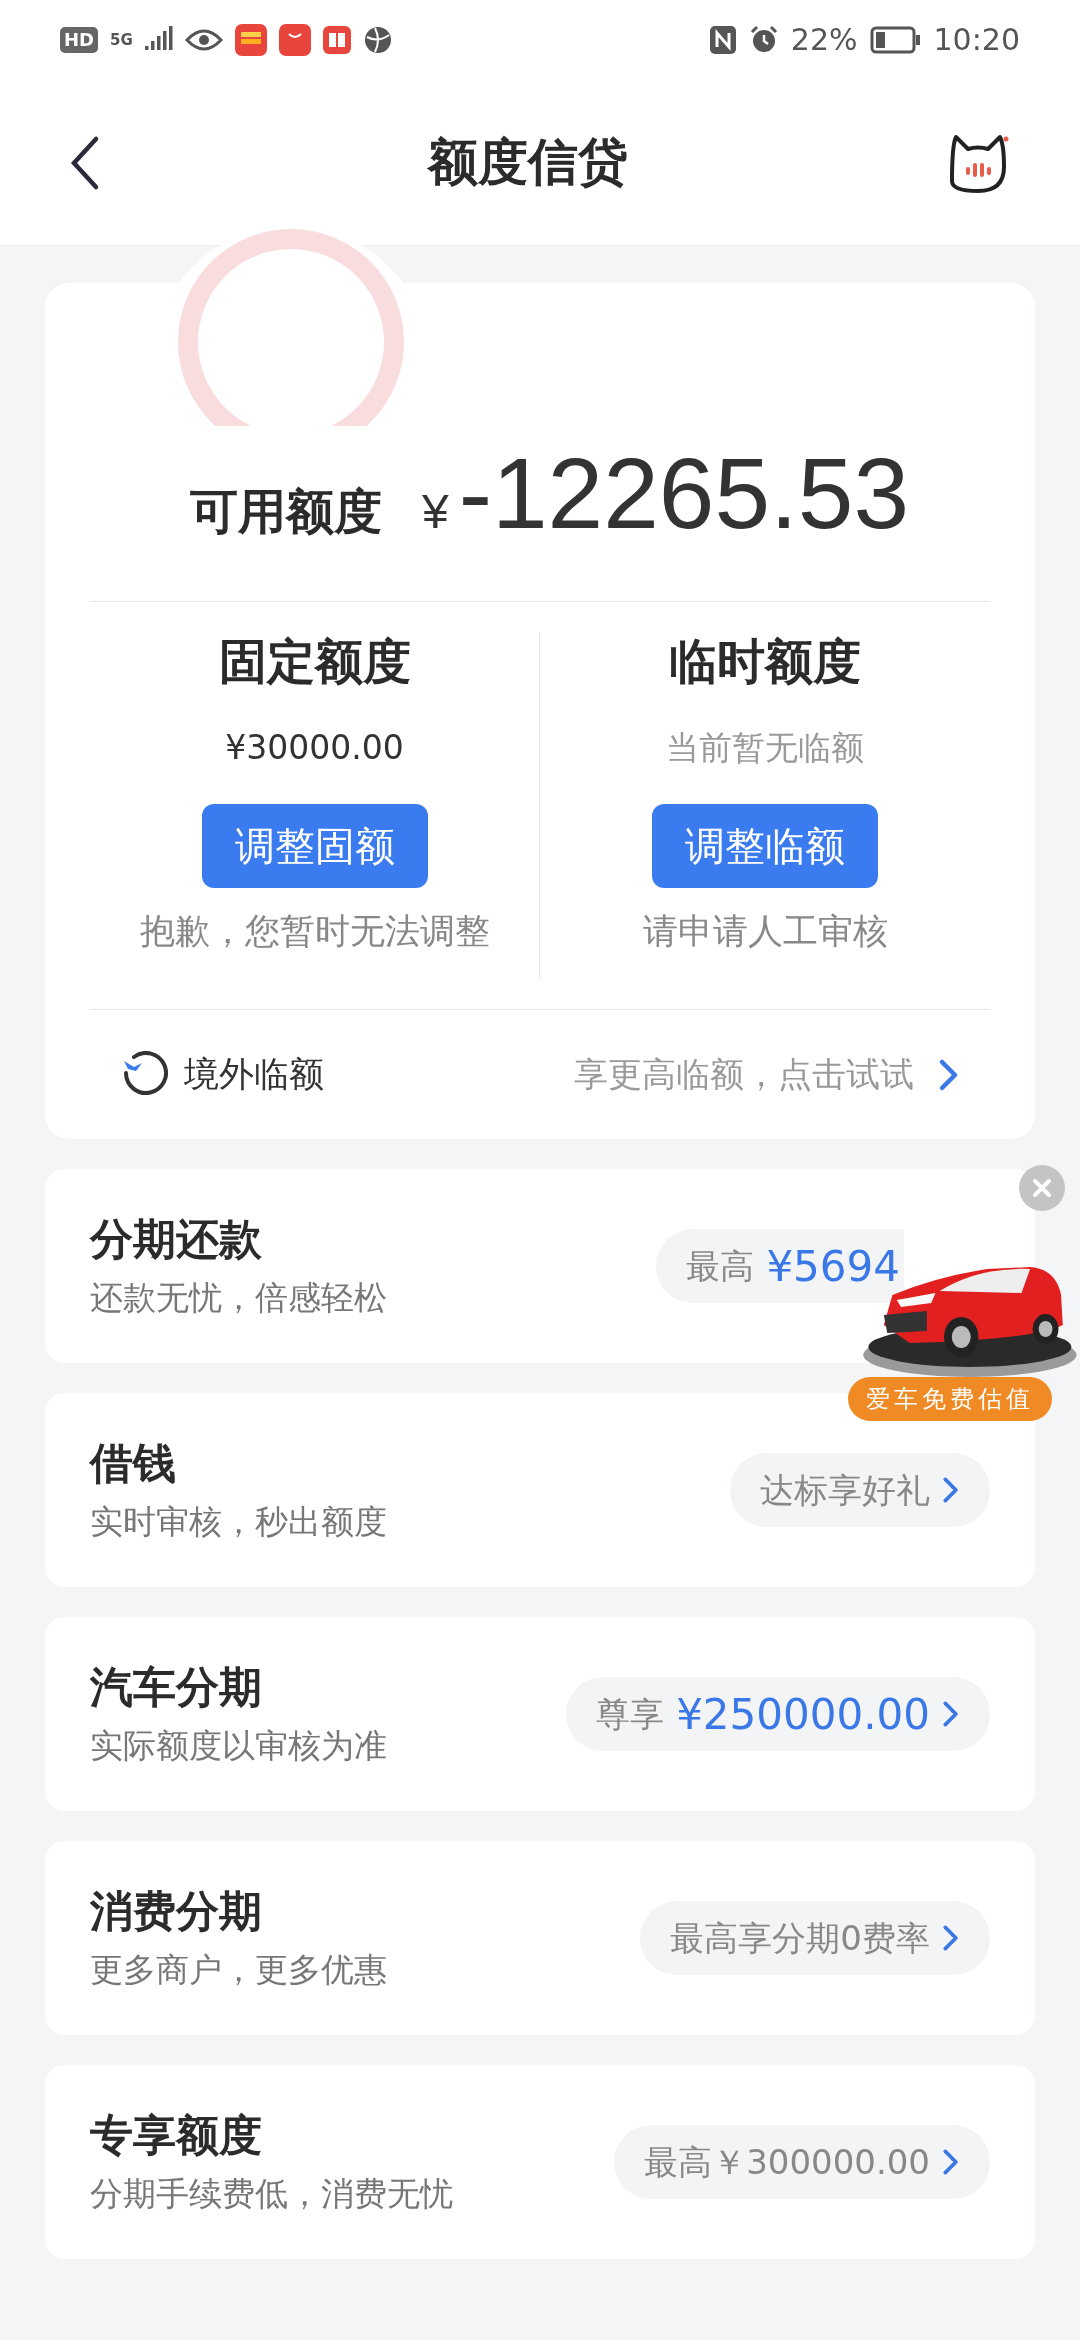 The image size is (1080, 2340). I want to click on available-credit-amount: ¥-12265.53, so click(666, 493).